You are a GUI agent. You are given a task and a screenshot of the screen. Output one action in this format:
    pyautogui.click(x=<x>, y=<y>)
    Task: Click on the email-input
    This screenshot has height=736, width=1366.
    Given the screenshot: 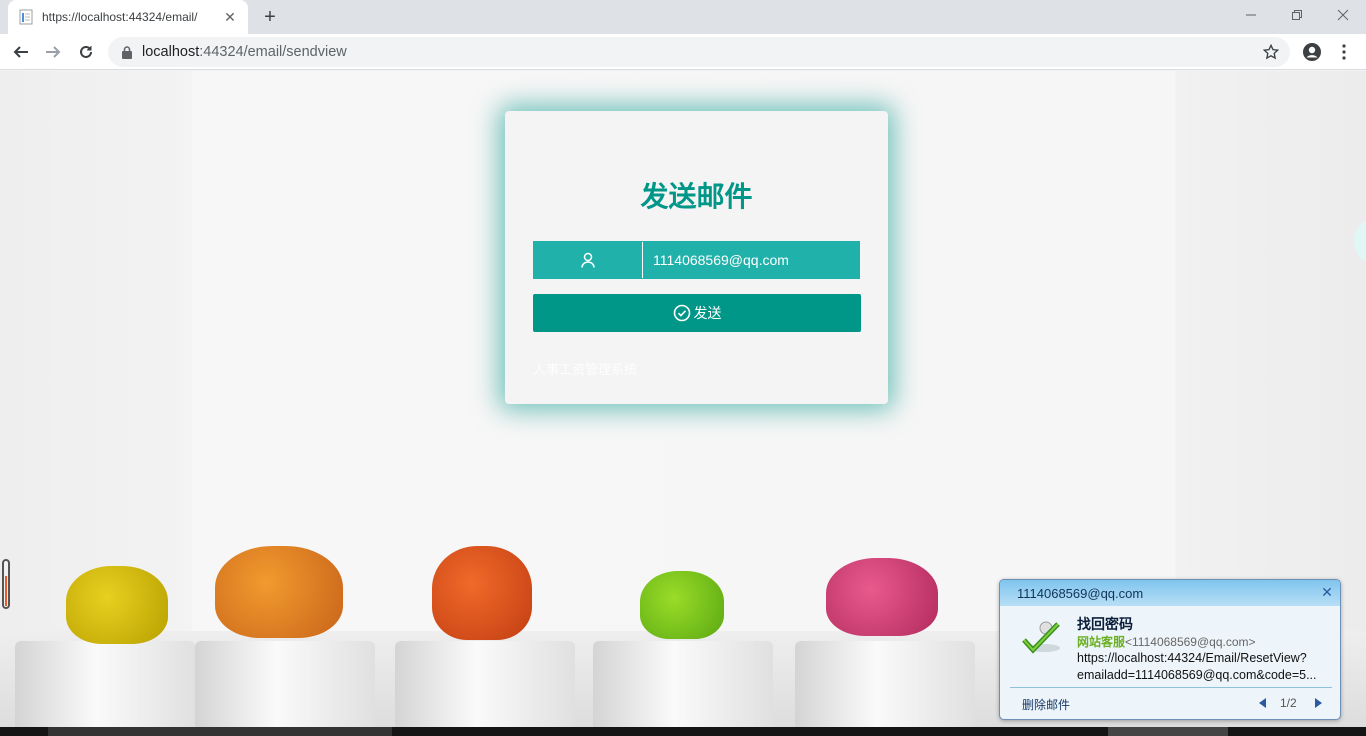 What is the action you would take?
    pyautogui.click(x=751, y=260)
    